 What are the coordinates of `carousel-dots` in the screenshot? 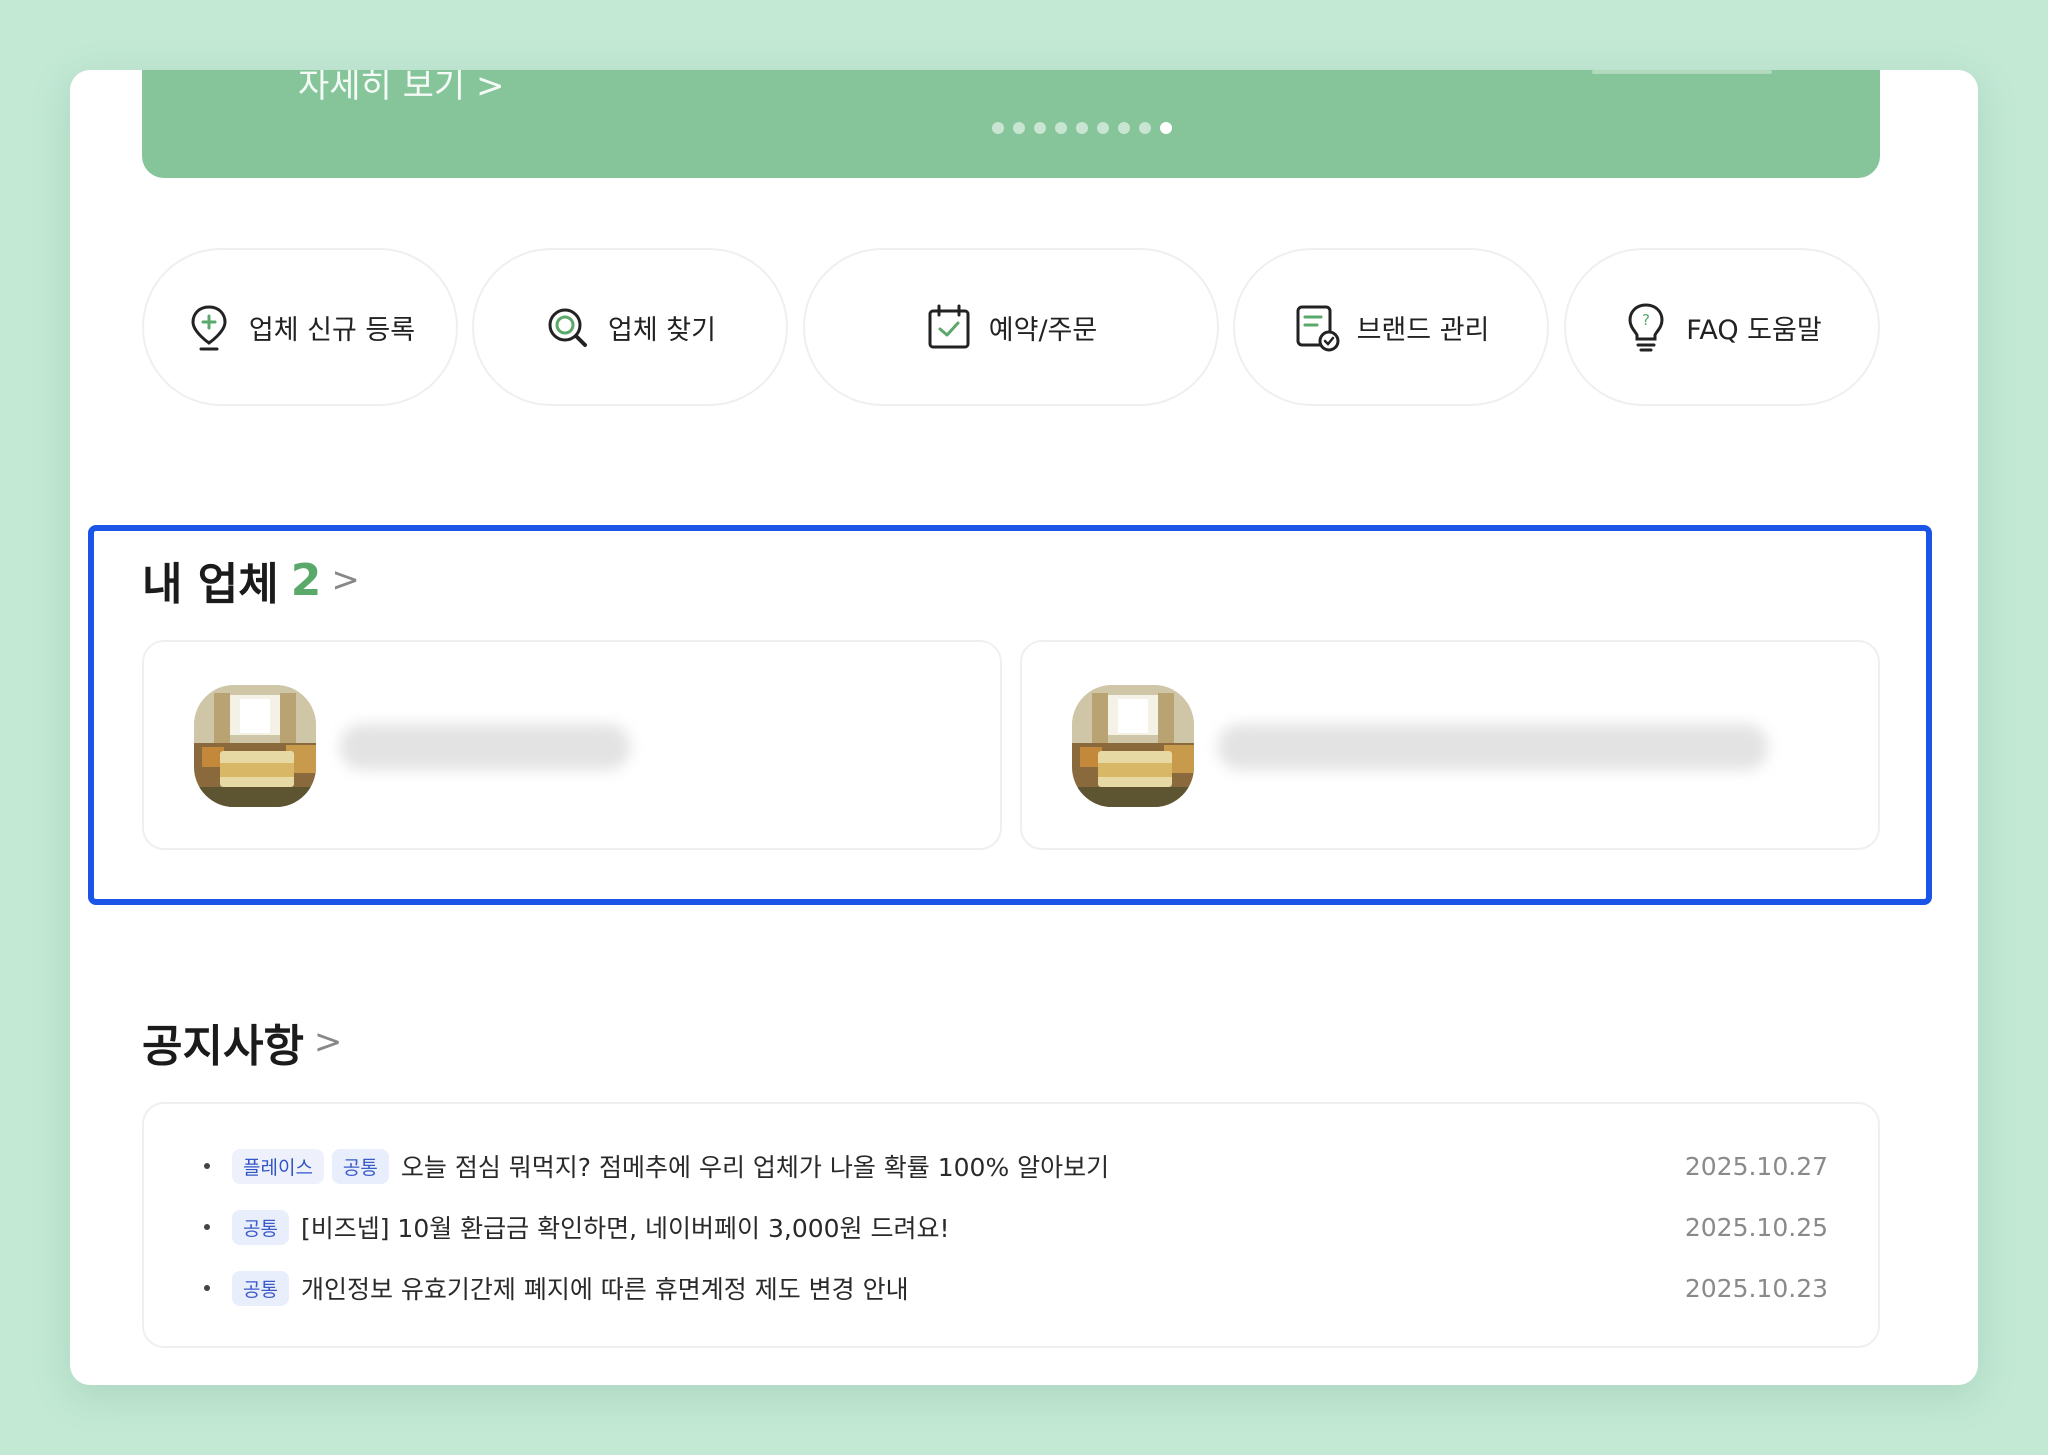 It's located at (1082, 128).